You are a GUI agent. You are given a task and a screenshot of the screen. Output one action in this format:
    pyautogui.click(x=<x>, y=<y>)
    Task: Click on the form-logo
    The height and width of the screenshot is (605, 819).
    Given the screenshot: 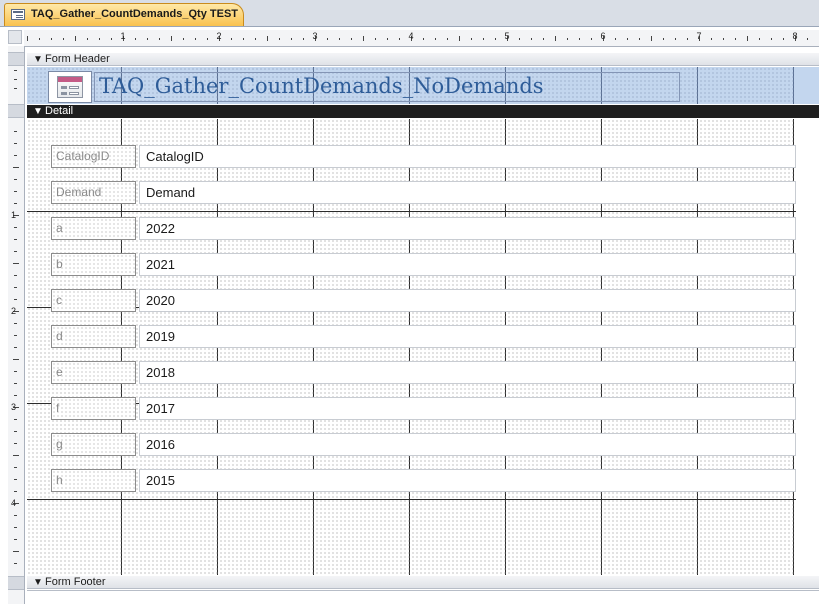 What is the action you would take?
    pyautogui.click(x=70, y=87)
    